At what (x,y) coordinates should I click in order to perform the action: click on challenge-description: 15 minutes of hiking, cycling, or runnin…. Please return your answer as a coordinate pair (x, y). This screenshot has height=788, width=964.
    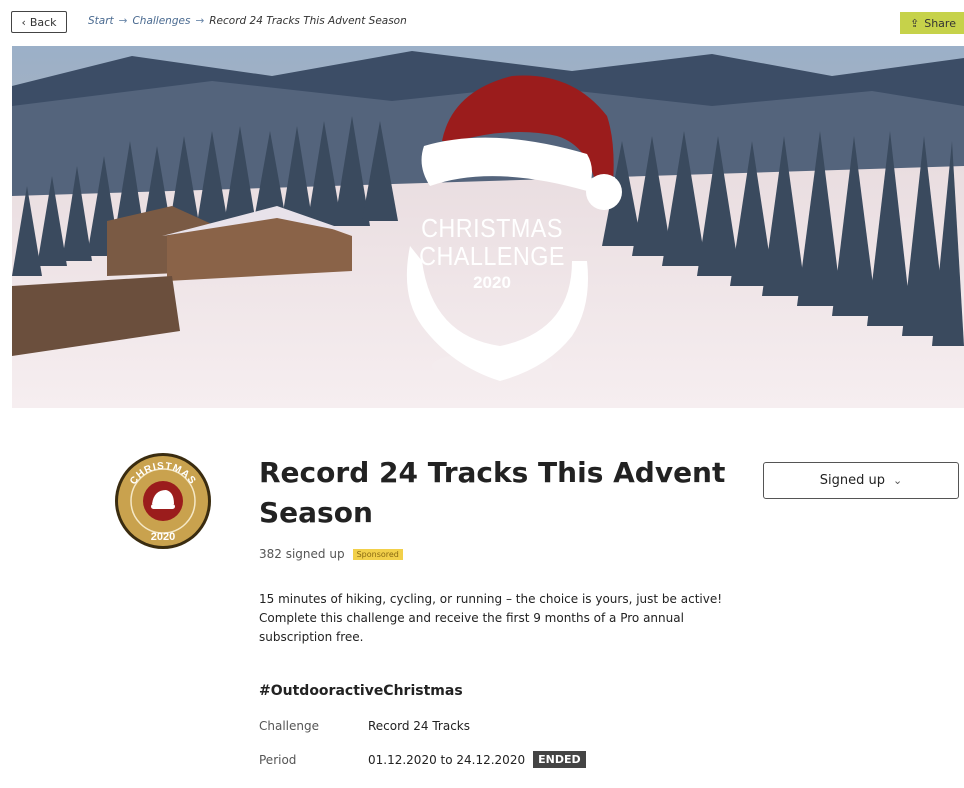
    Looking at the image, I should click on (491, 618).